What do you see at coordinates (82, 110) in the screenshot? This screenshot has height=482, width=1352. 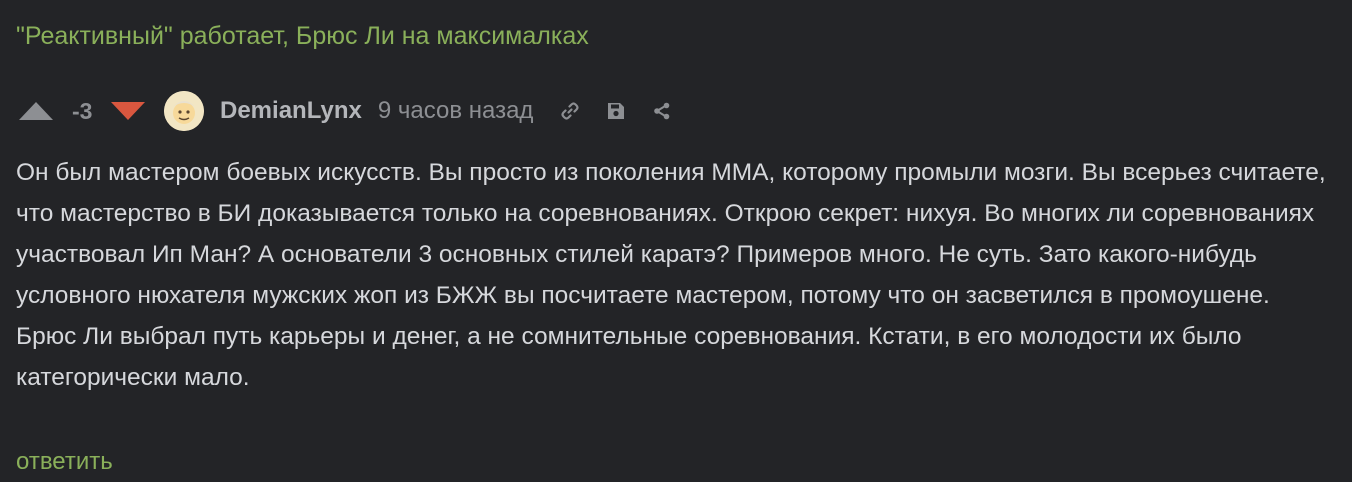 I see `comment-rating: -3` at bounding box center [82, 110].